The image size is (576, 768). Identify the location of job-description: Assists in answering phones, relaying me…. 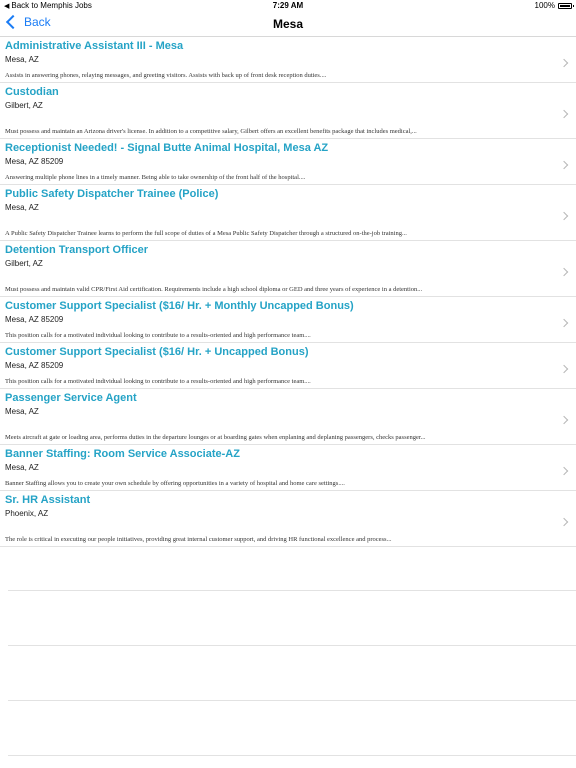
(166, 75).